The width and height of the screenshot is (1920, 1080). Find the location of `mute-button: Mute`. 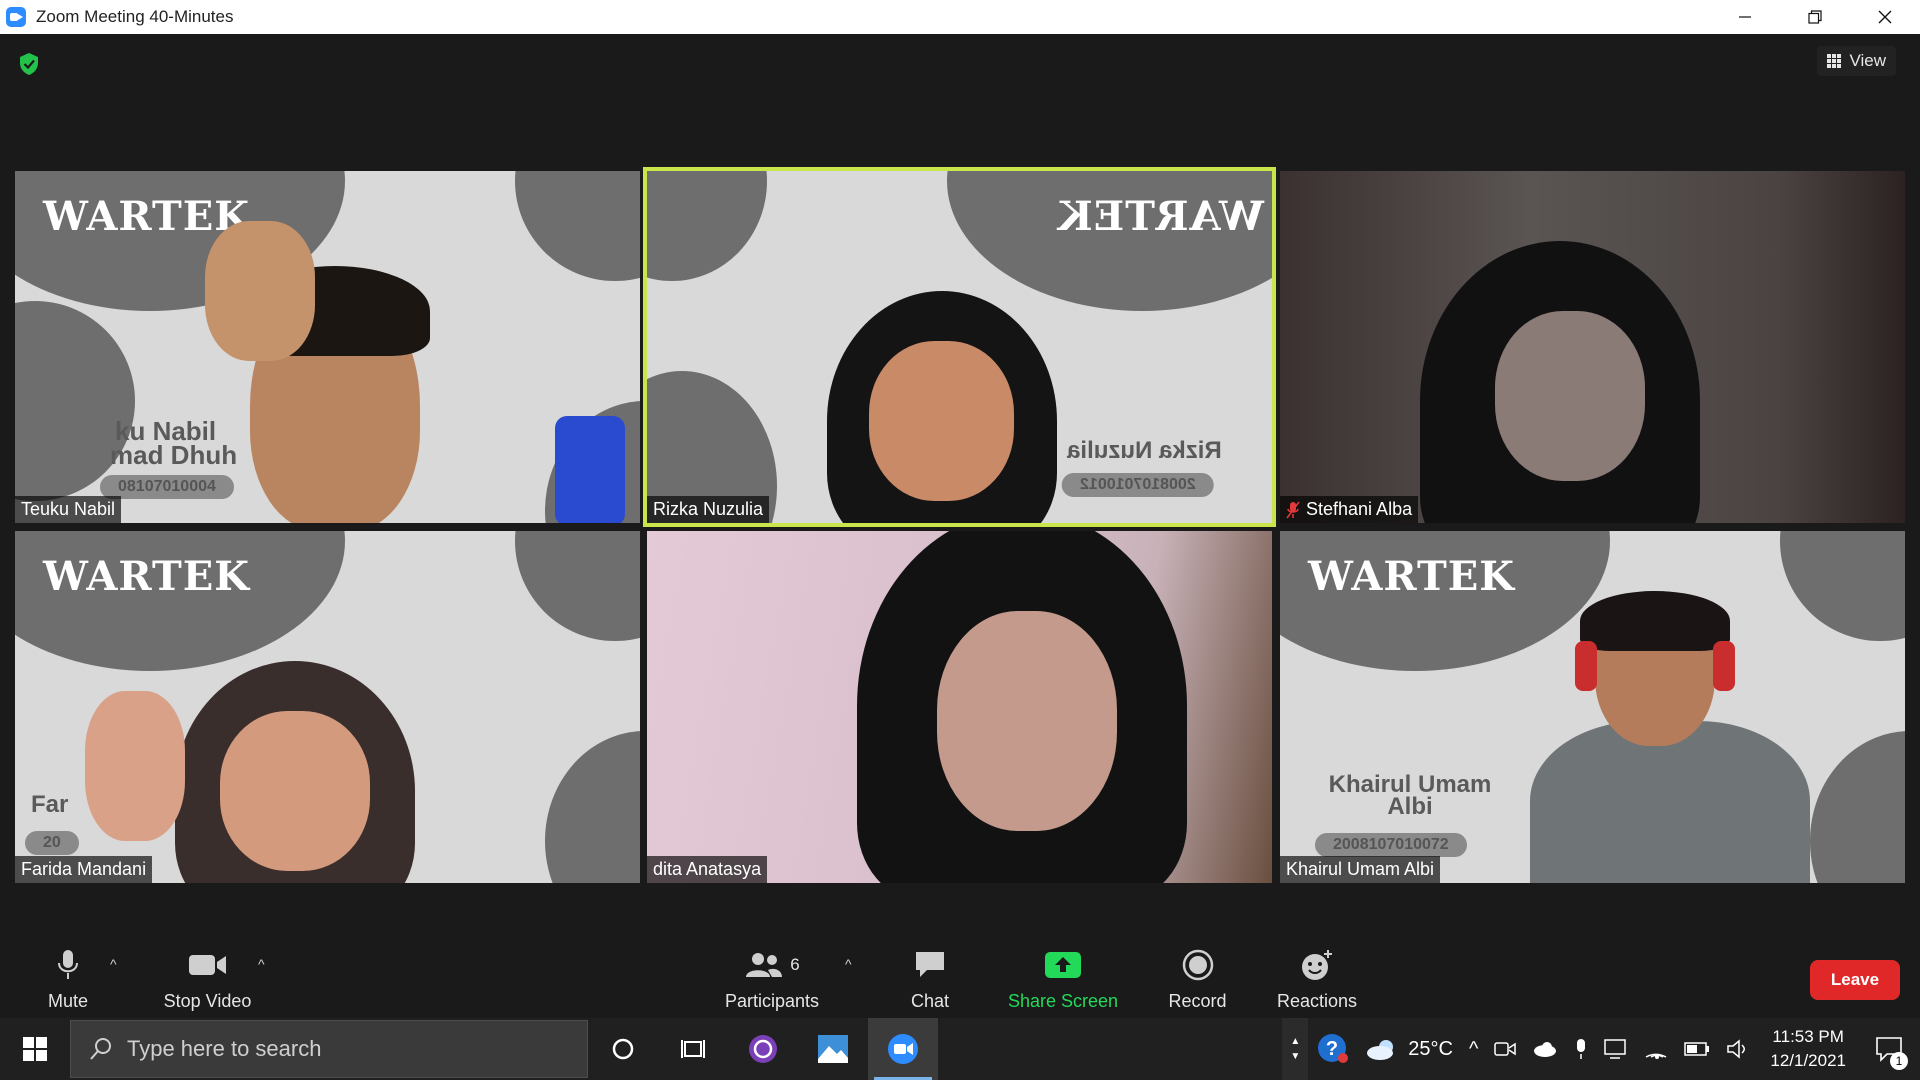

mute-button: Mute is located at coordinates (68, 974).